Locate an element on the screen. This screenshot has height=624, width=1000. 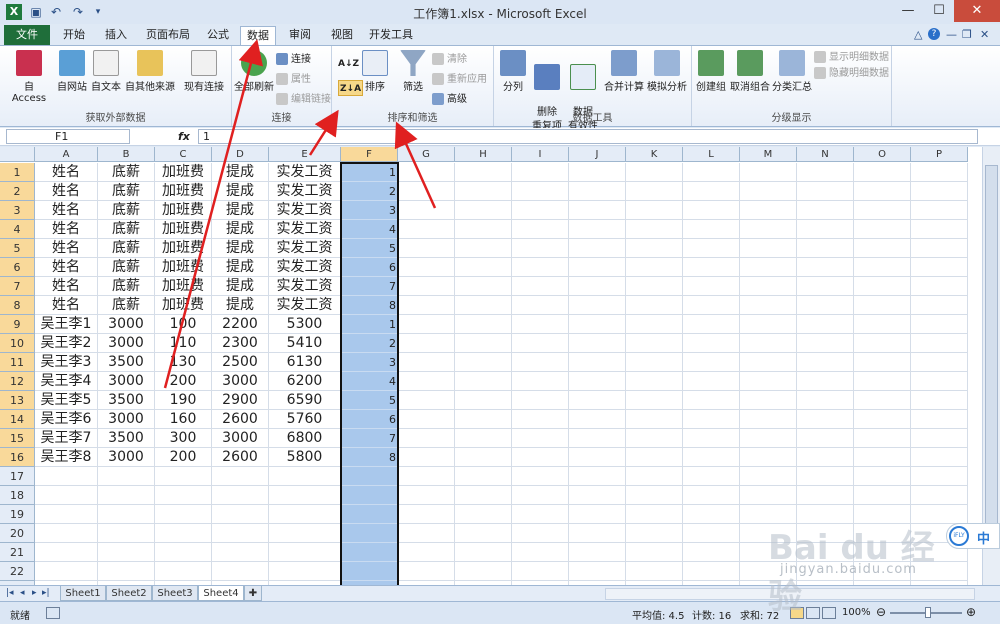
cell-k3 is located at coordinates (654, 210).